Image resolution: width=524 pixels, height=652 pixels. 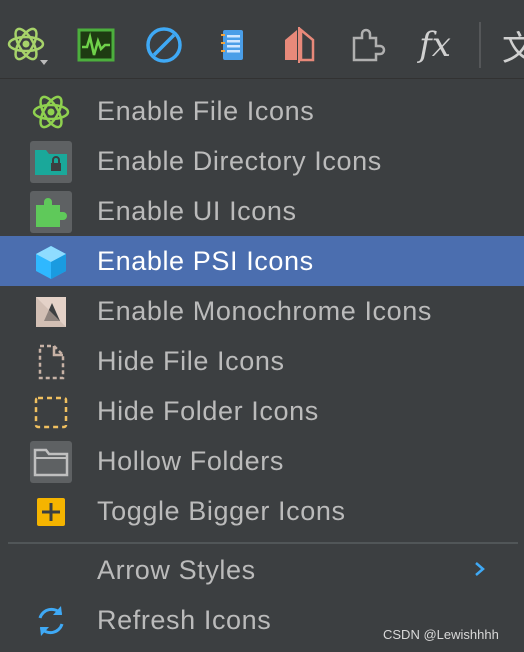 What do you see at coordinates (51, 162) in the screenshot?
I see `locked-folder-icon` at bounding box center [51, 162].